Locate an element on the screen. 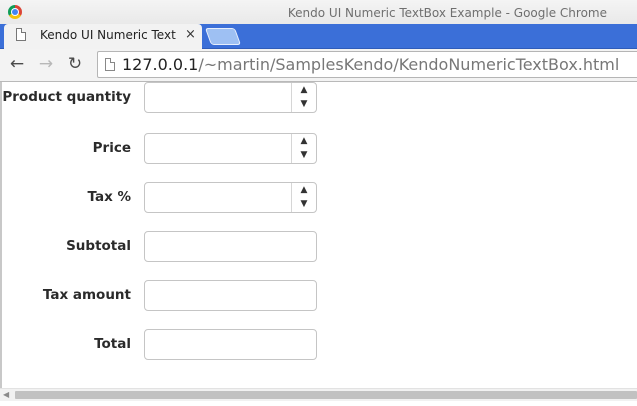  tax-amount-textbox is located at coordinates (230, 295).